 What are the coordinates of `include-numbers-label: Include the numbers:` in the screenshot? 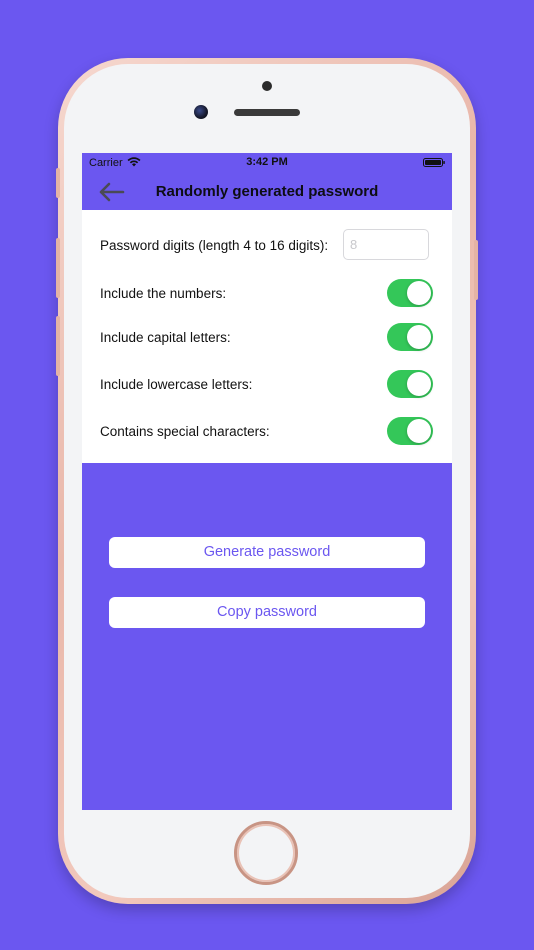 It's located at (163, 293).